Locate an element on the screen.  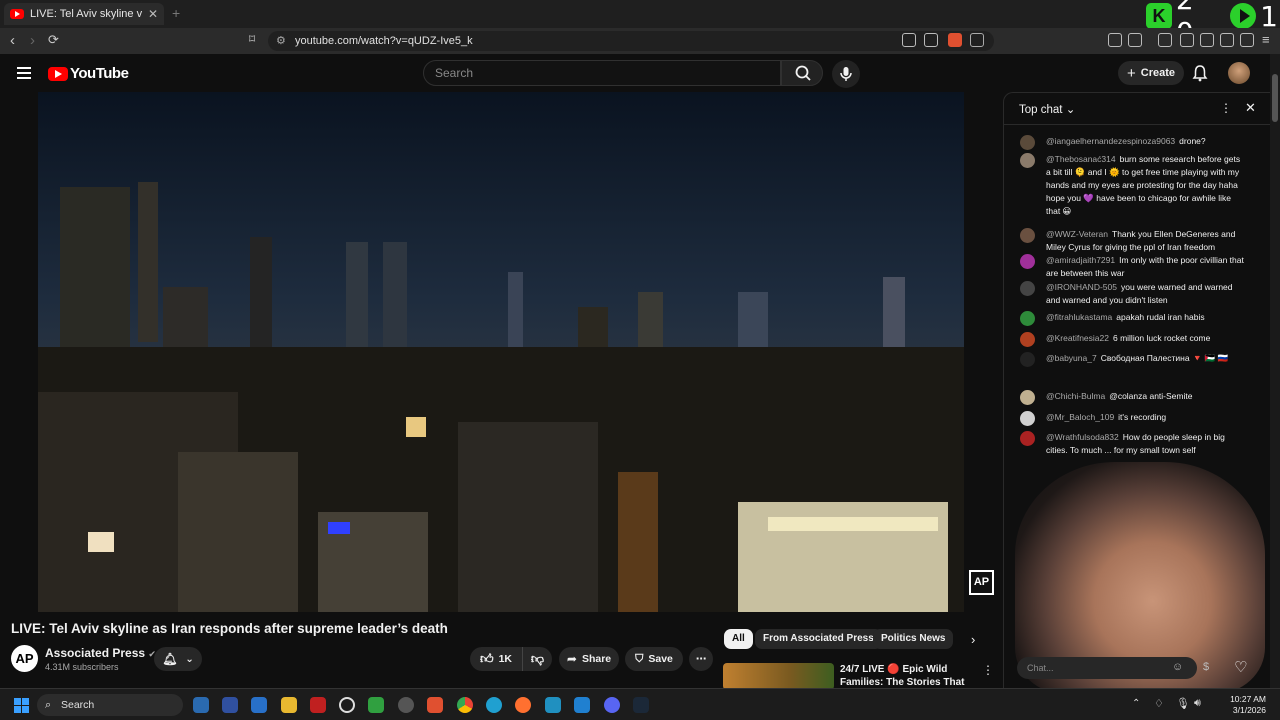
emoji-icon: ☺ is located at coordinates (1177, 667).